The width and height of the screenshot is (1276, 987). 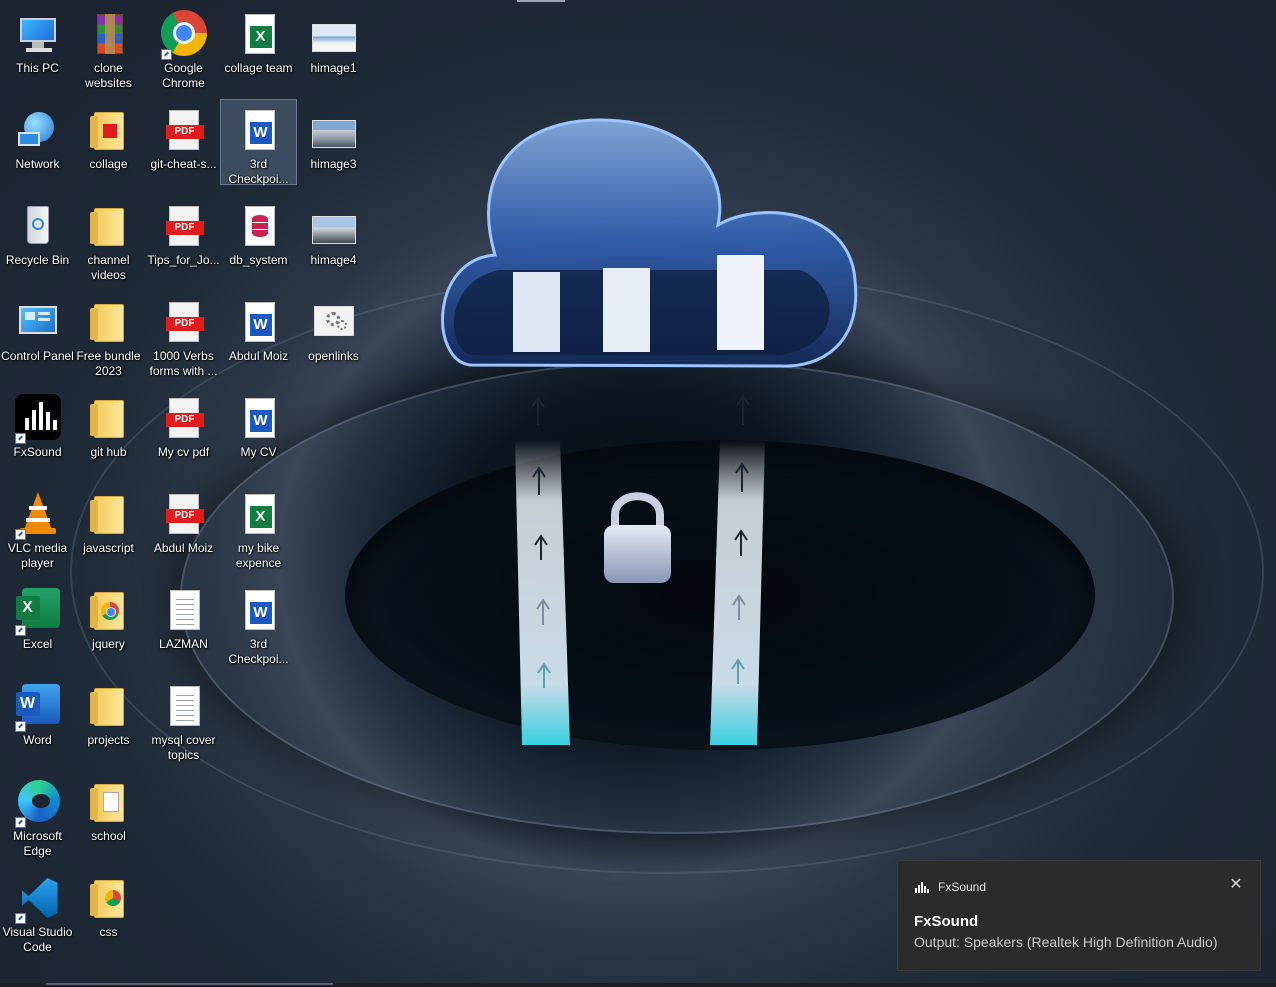 I want to click on desktop-icon-git-hub: git hub, so click(x=108, y=435).